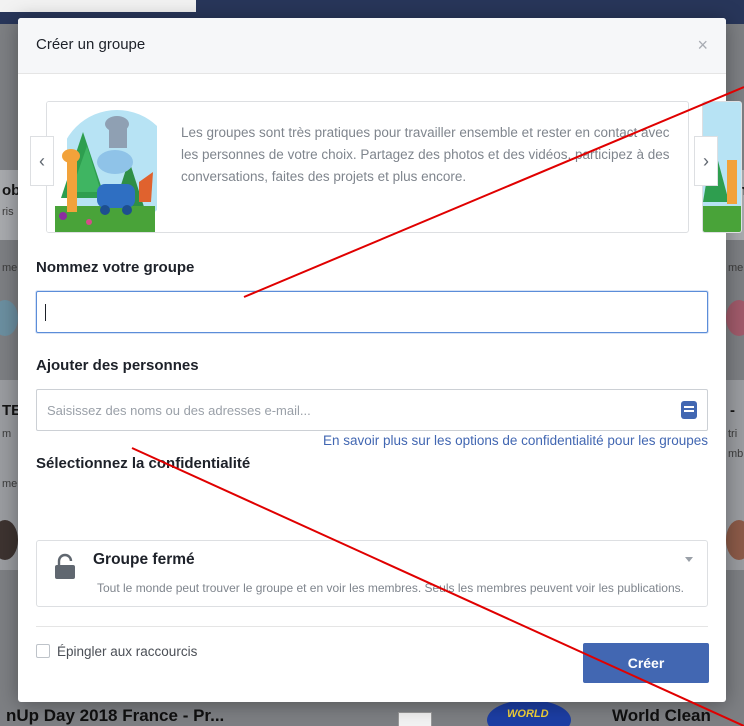  What do you see at coordinates (7, 434) in the screenshot?
I see `background-text: m` at bounding box center [7, 434].